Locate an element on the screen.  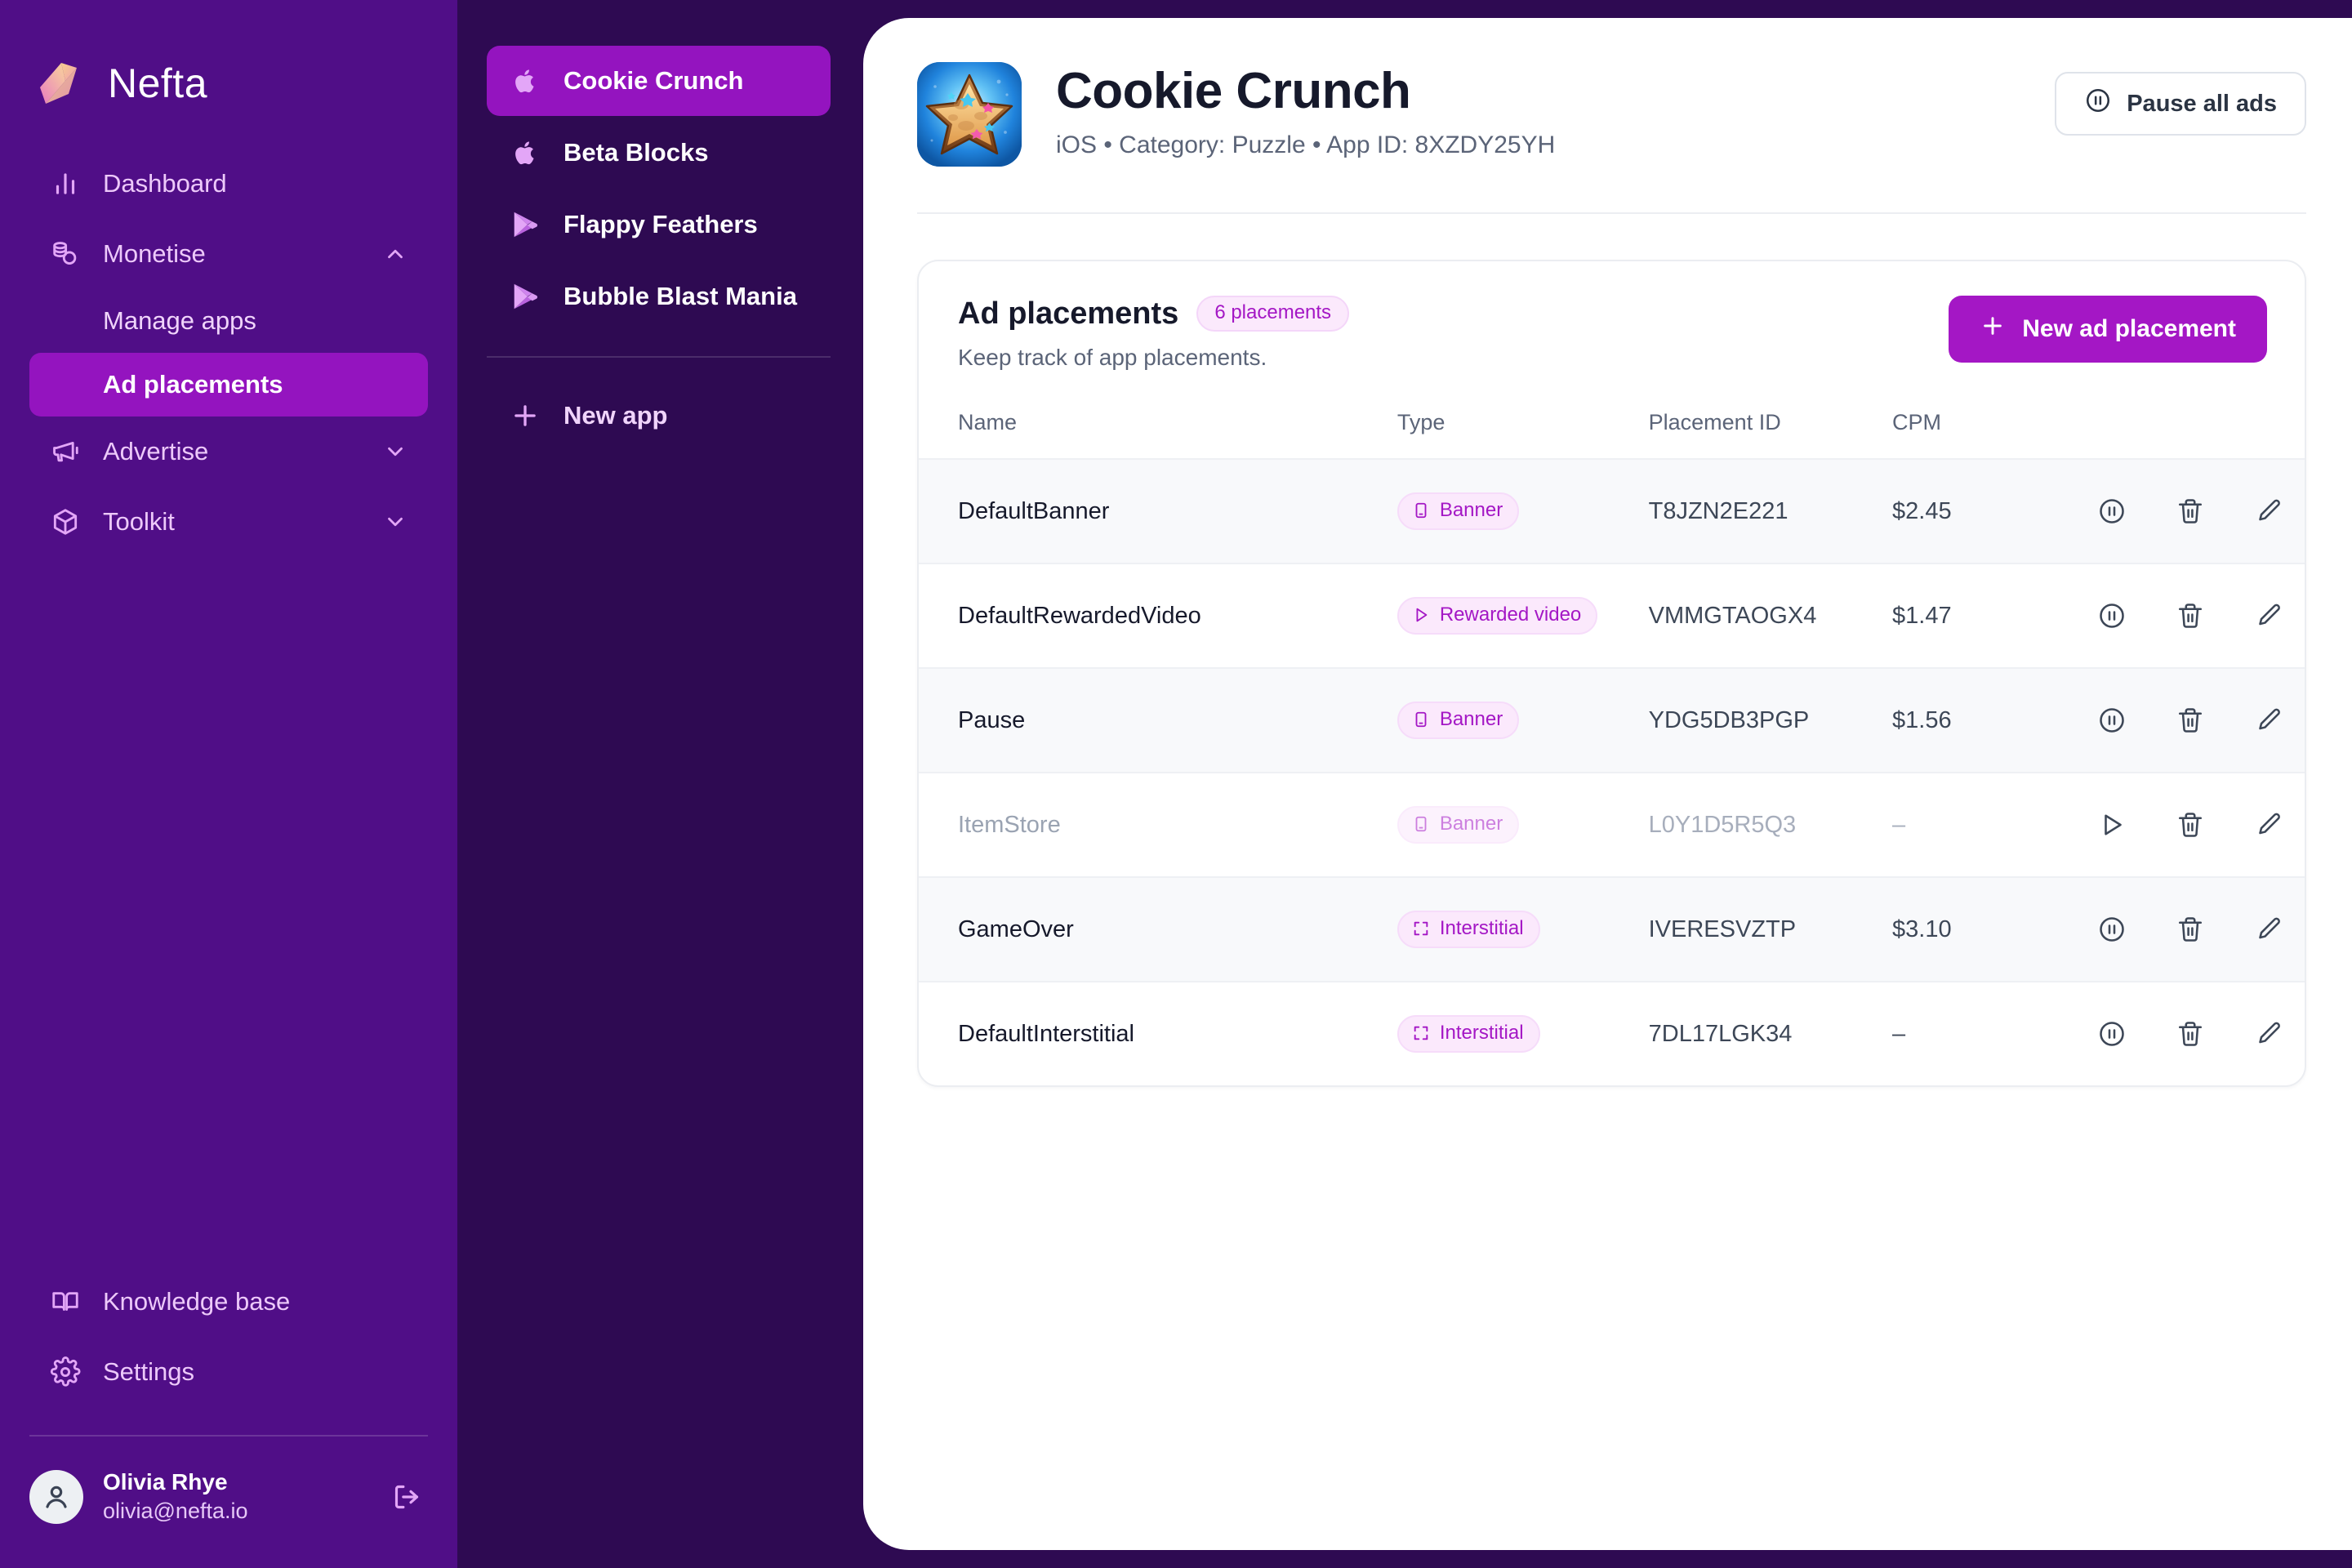
table-row: DefaultBanner Banner T8JZN2E221 $2.45 is located at coordinates (1612, 511).